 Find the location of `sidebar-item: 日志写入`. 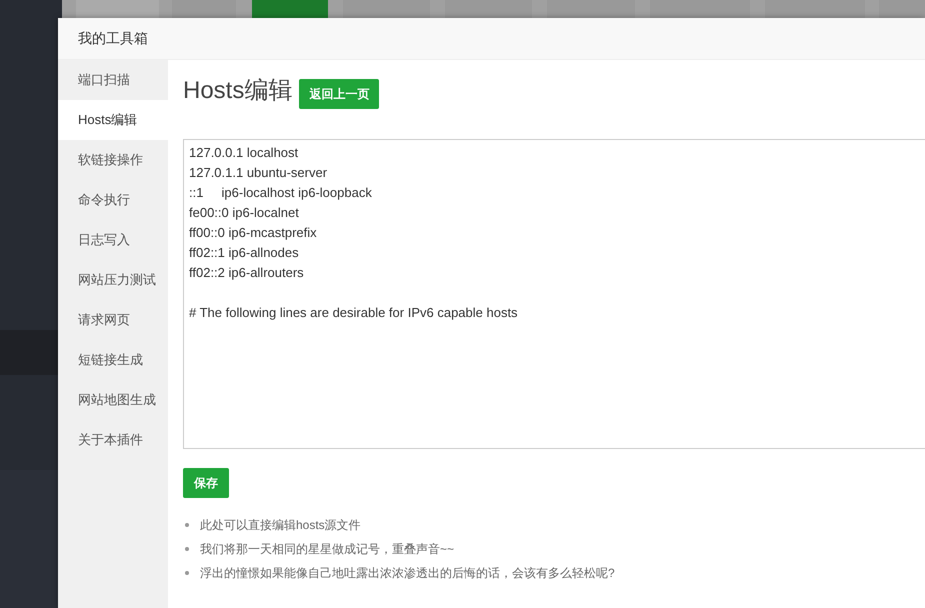

sidebar-item: 日志写入 is located at coordinates (113, 240).